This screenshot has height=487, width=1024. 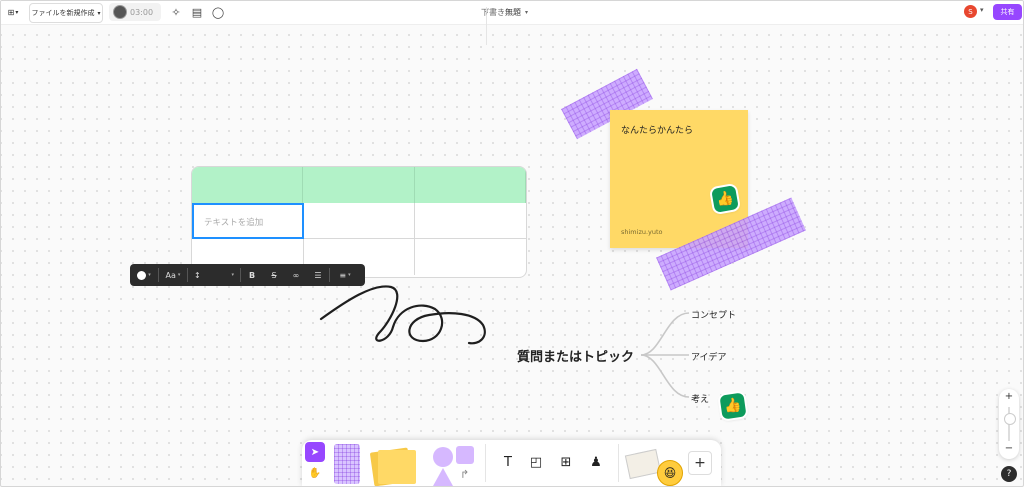 What do you see at coordinates (1009, 396) in the screenshot?
I see `zoom-in-button: +` at bounding box center [1009, 396].